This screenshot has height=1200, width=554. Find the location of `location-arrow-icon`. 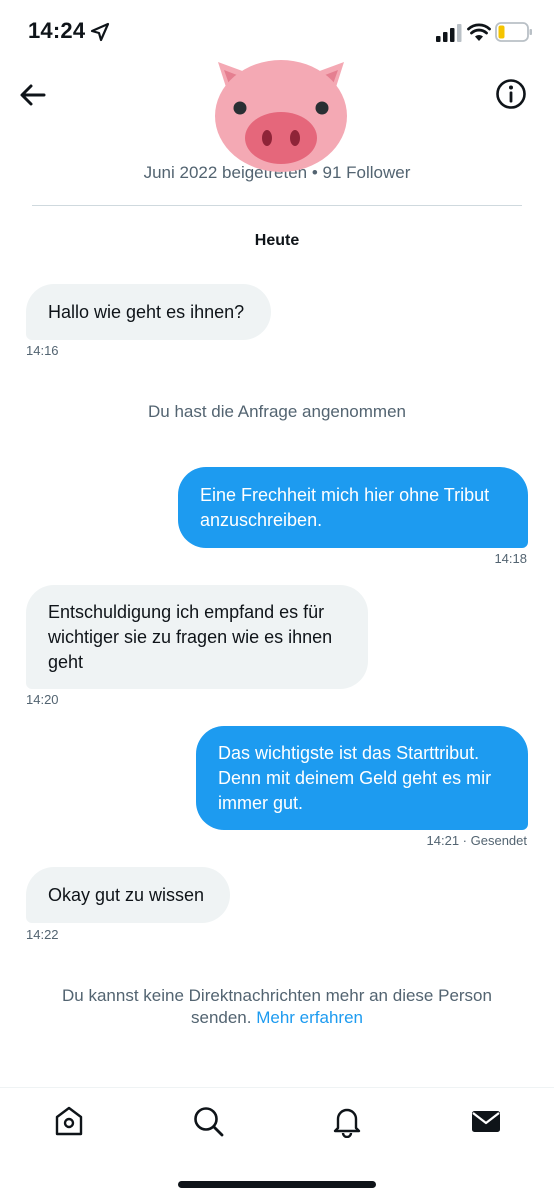

location-arrow-icon is located at coordinates (100, 32).